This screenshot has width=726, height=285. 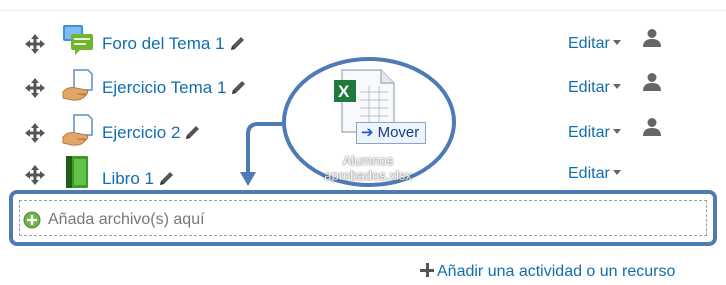 I want to click on activity-row-assignment-1: Ejercicio Tema 1 Editar, so click(x=363, y=88).